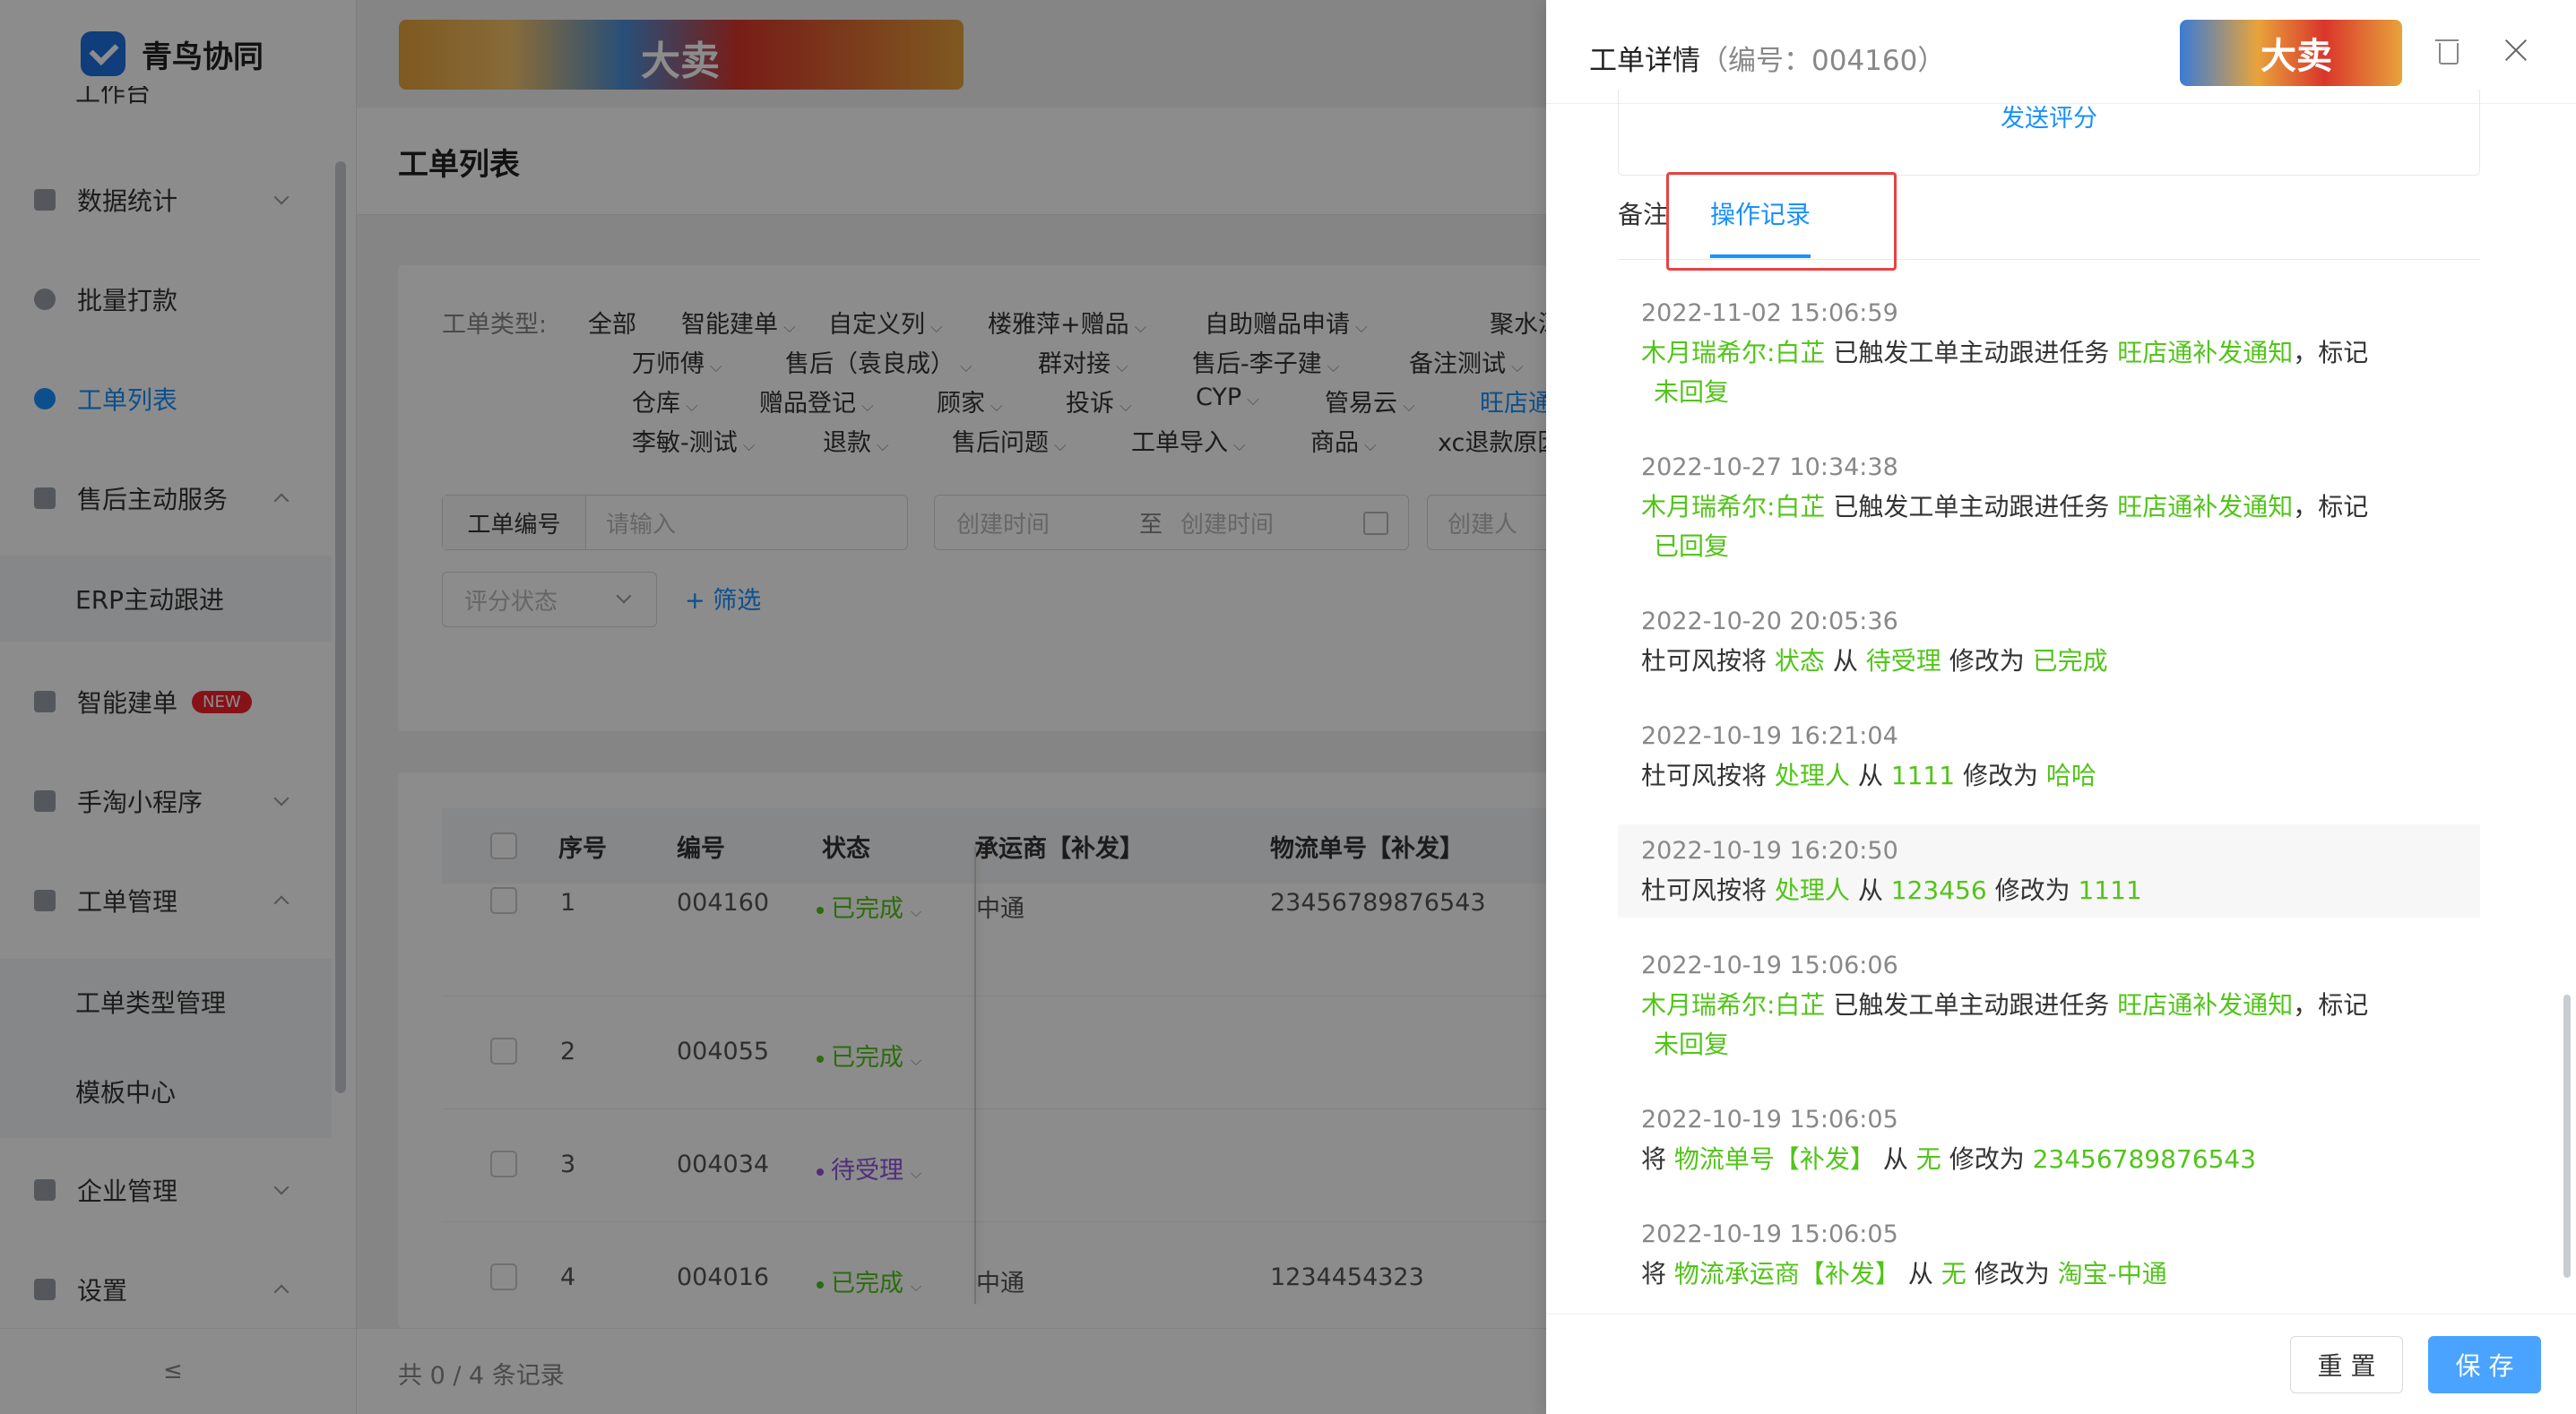  I want to click on send-rating-link: 发送评分, so click(2049, 116).